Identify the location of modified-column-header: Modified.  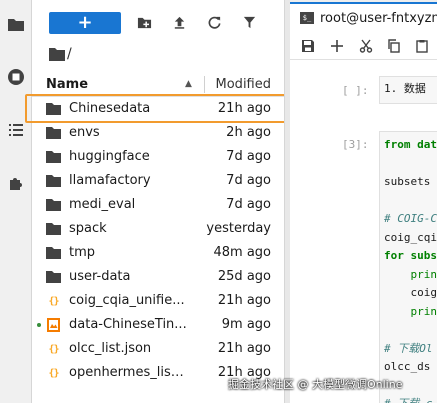
(243, 84).